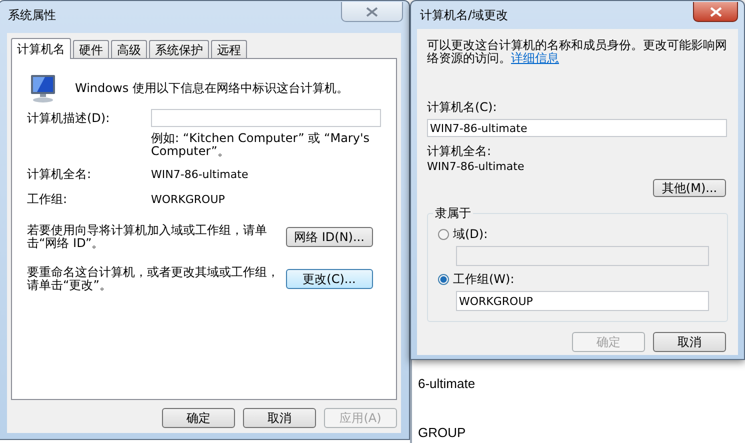  I want to click on group-legend: 隶属于, so click(453, 213).